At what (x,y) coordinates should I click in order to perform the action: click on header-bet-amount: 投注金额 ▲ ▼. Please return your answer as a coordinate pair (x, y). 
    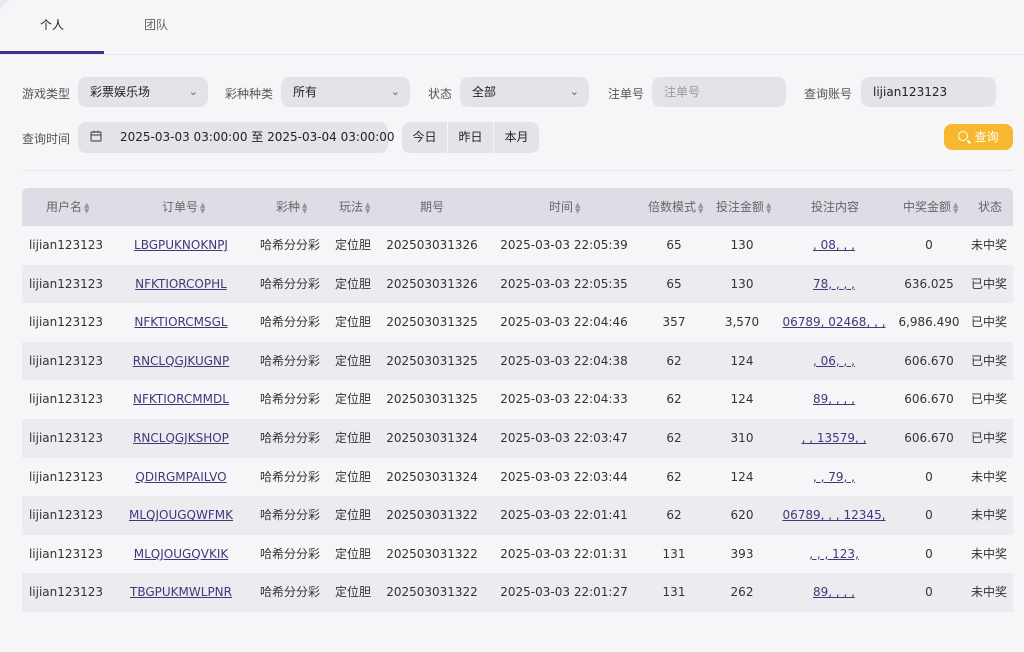
    Looking at the image, I should click on (743, 207).